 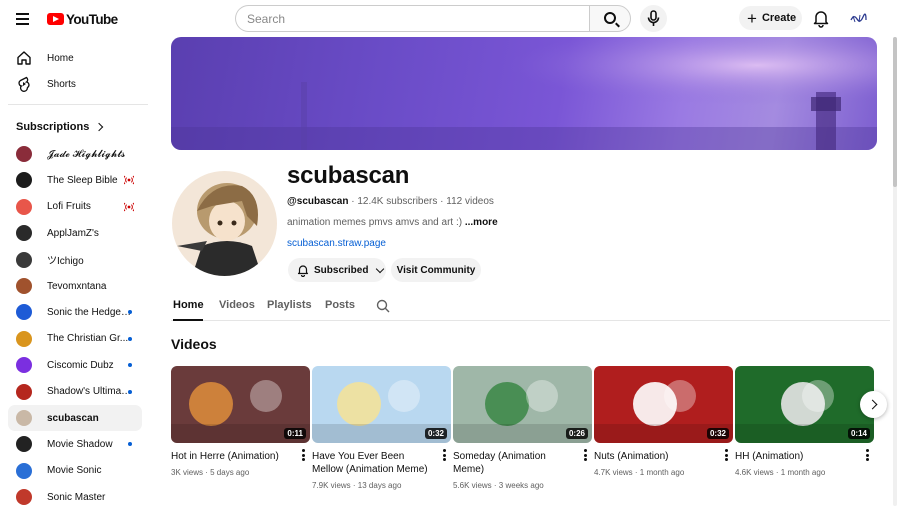 I want to click on sidebar-item-label: scubascan, so click(x=73, y=418).